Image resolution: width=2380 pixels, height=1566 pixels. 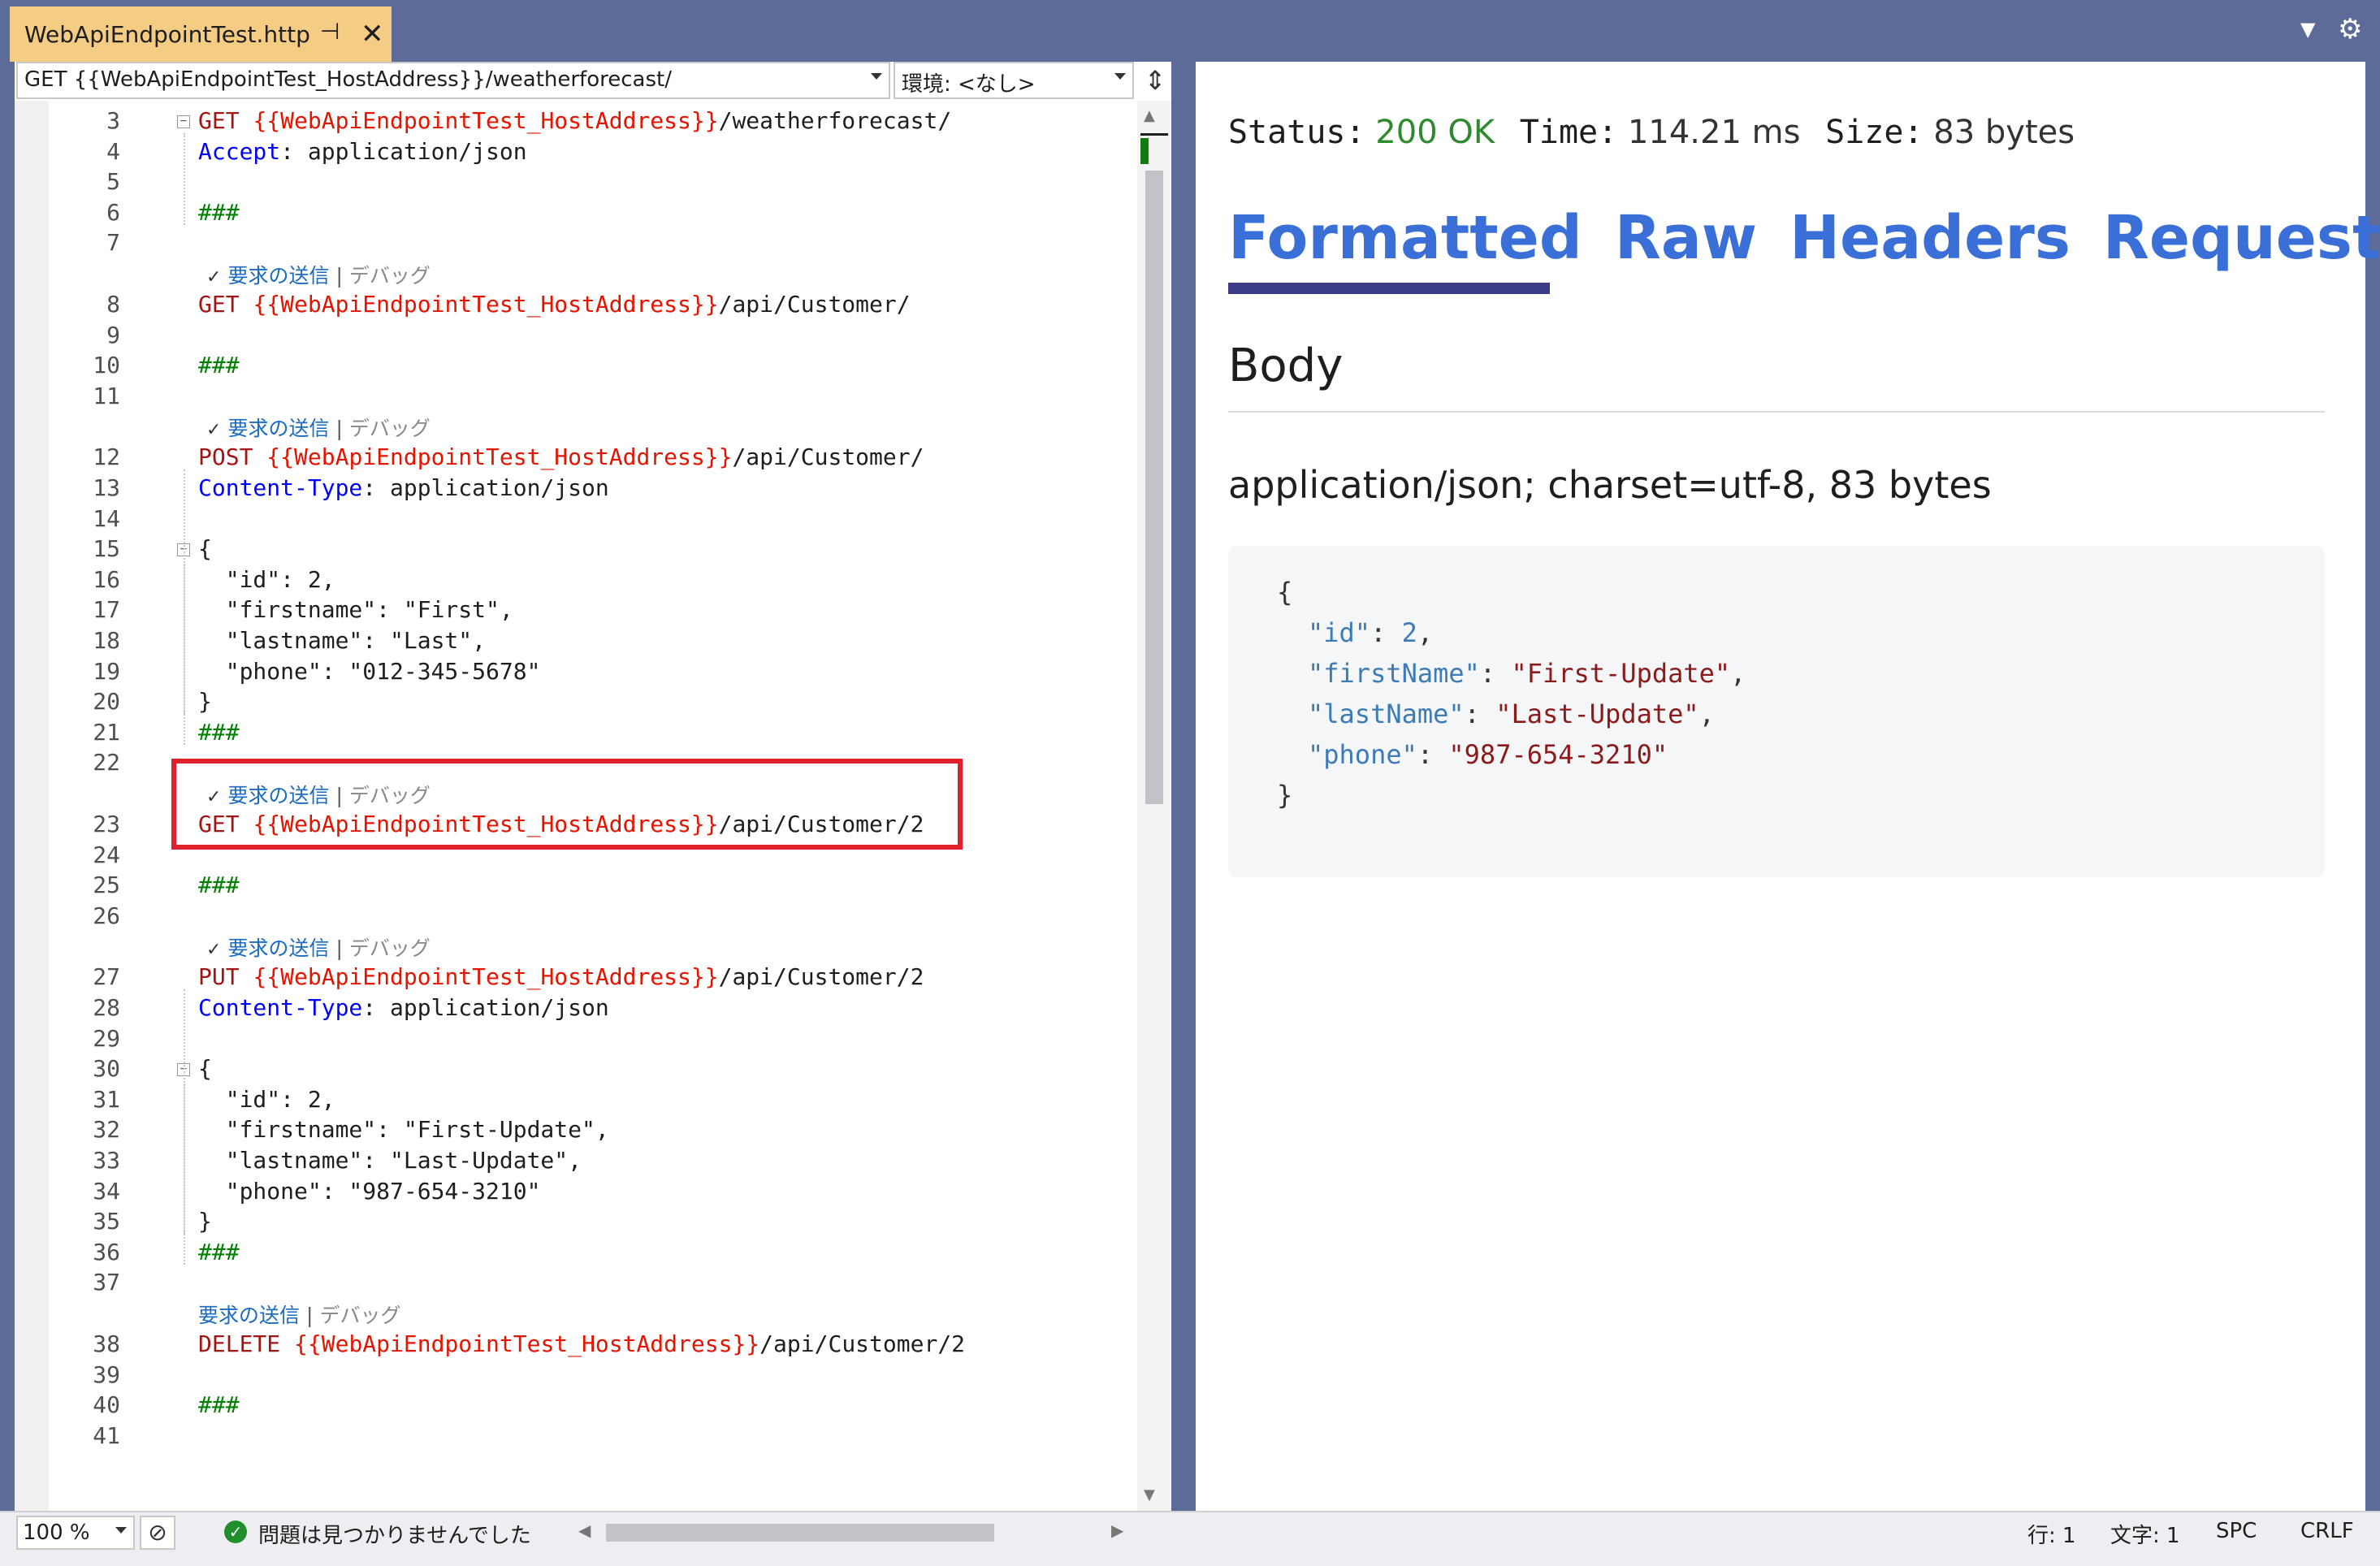 What do you see at coordinates (107, 1405) in the screenshot?
I see `line-number: 40` at bounding box center [107, 1405].